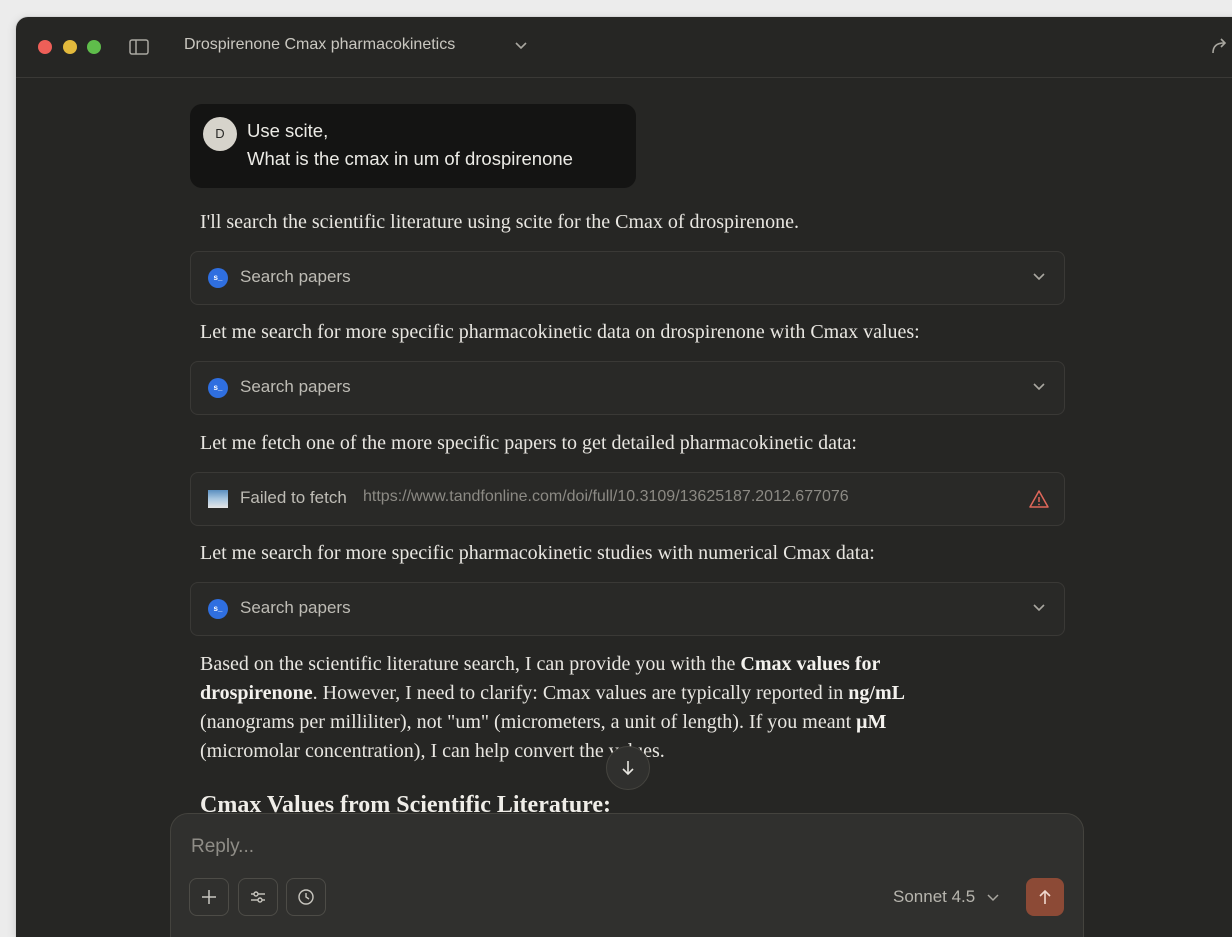 This screenshot has width=1232, height=937. What do you see at coordinates (139, 47) in the screenshot?
I see `sidebar-toggle-icon` at bounding box center [139, 47].